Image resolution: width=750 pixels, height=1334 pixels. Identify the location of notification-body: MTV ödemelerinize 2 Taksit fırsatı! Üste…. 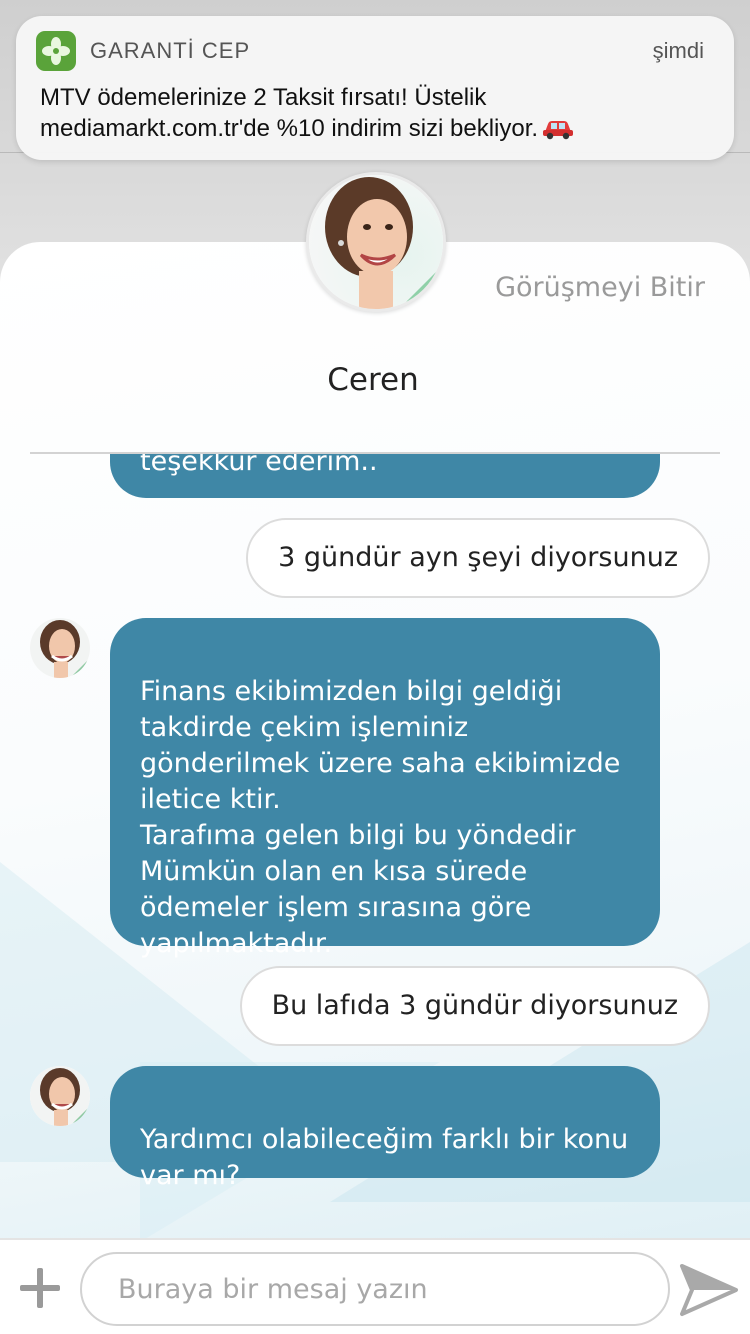
(375, 115).